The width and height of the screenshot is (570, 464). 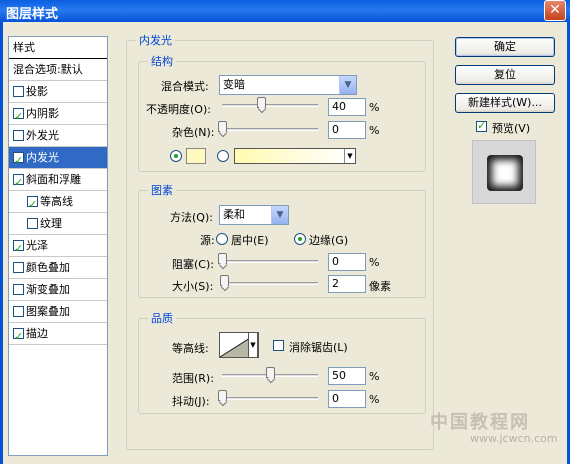 What do you see at coordinates (222, 258) in the screenshot?
I see `choke-slider-thumb` at bounding box center [222, 258].